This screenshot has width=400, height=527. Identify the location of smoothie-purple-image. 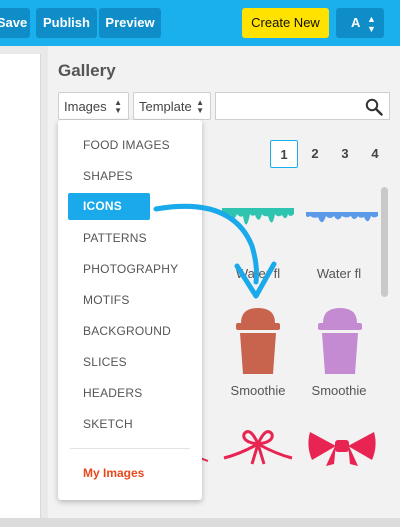
(340, 341).